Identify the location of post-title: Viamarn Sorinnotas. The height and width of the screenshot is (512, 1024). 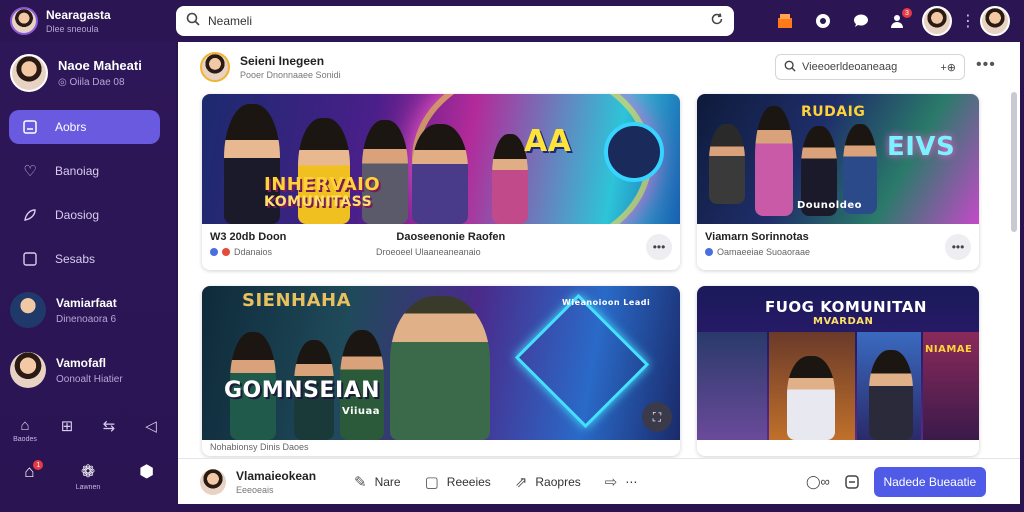
(757, 237).